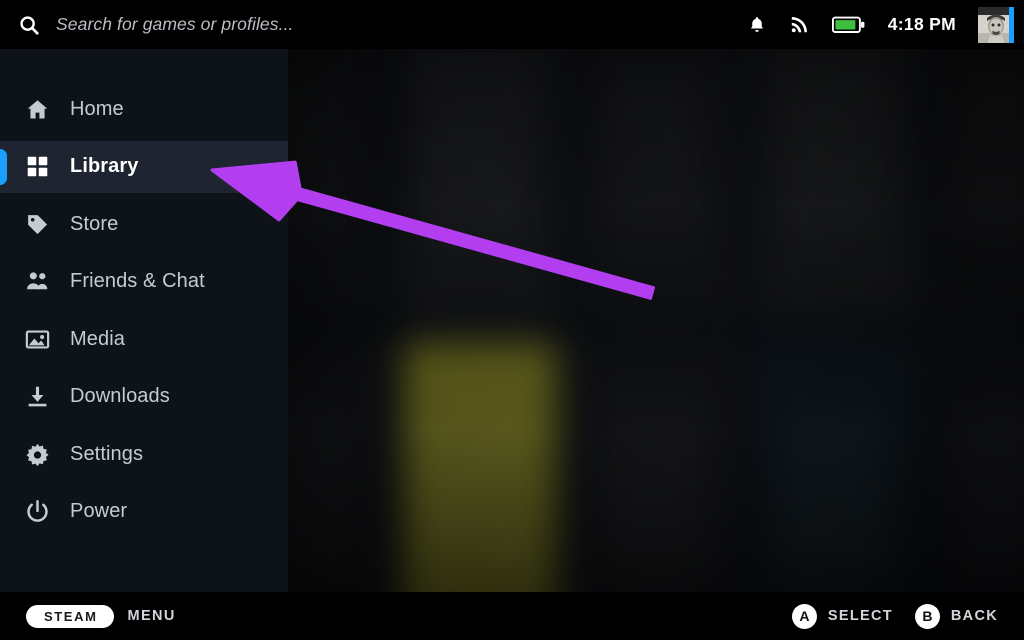 Image resolution: width=1024 pixels, height=640 pixels. I want to click on sidebar-item-label: Friends & Chat, so click(137, 281).